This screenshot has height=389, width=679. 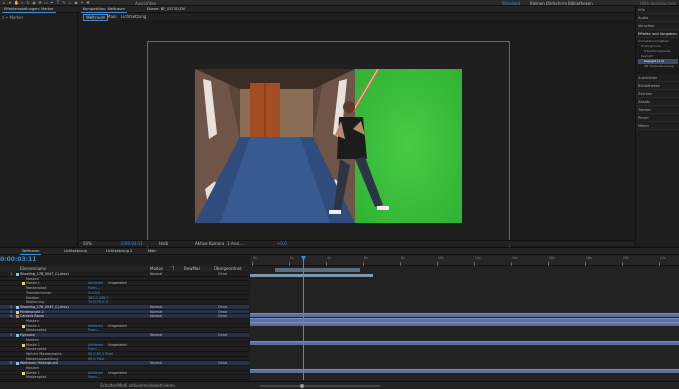 What do you see at coordinates (33, 268) in the screenshot?
I see `col-layer-name: Ebenenname` at bounding box center [33, 268].